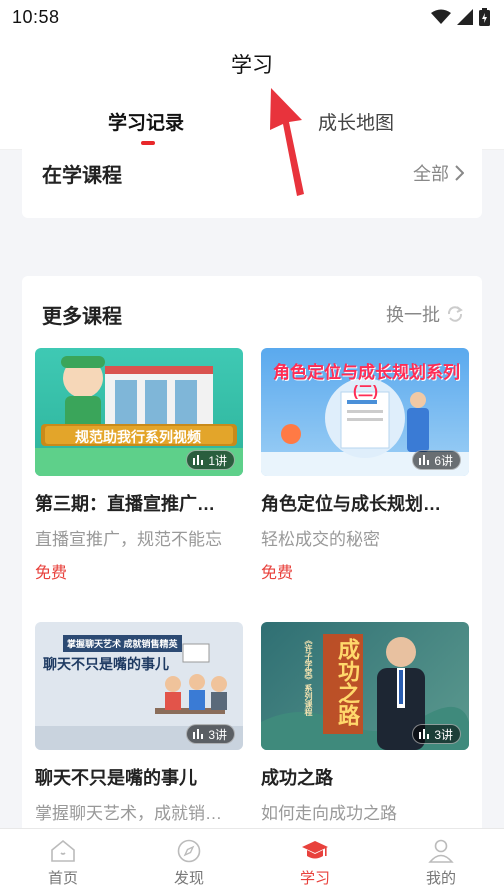 The height and width of the screenshot is (894, 504). I want to click on user-icon, so click(441, 851).